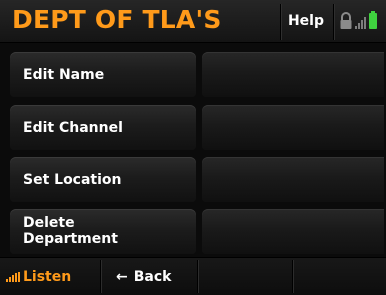 The width and height of the screenshot is (386, 295). I want to click on delete-department-label: Delete Department, so click(70, 231).